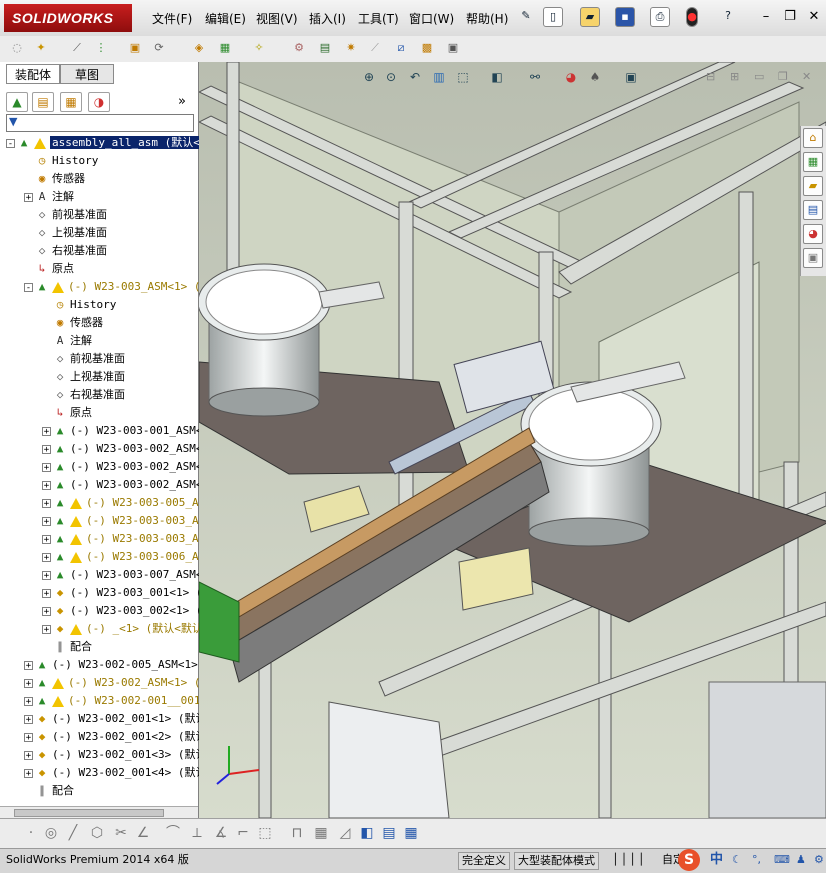 The width and height of the screenshot is (826, 873). What do you see at coordinates (110, 251) in the screenshot?
I see `tree-item: ◇ 右视基准面` at bounding box center [110, 251].